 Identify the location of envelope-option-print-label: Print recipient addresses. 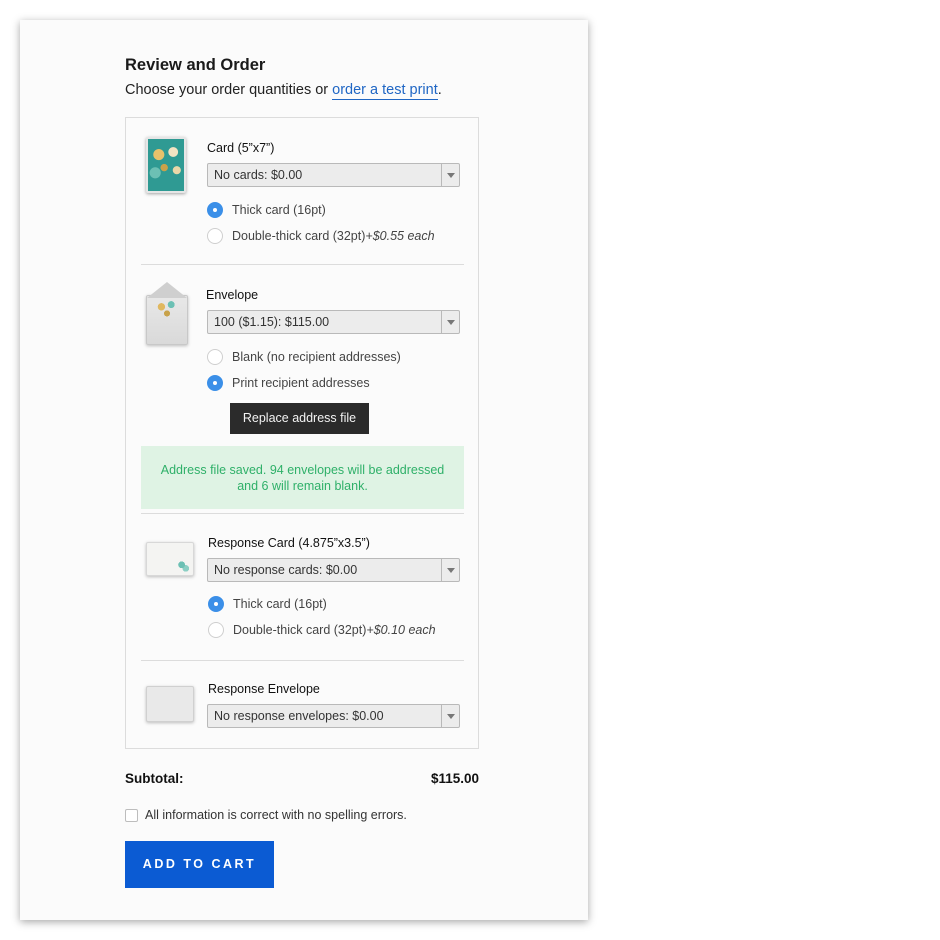
(301, 383).